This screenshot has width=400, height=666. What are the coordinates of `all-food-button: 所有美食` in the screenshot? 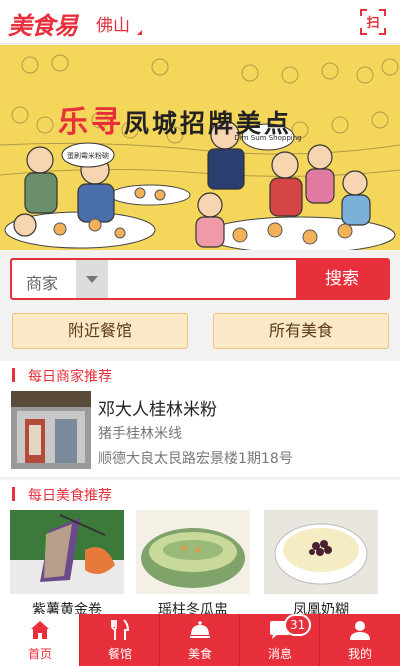 It's located at (301, 331).